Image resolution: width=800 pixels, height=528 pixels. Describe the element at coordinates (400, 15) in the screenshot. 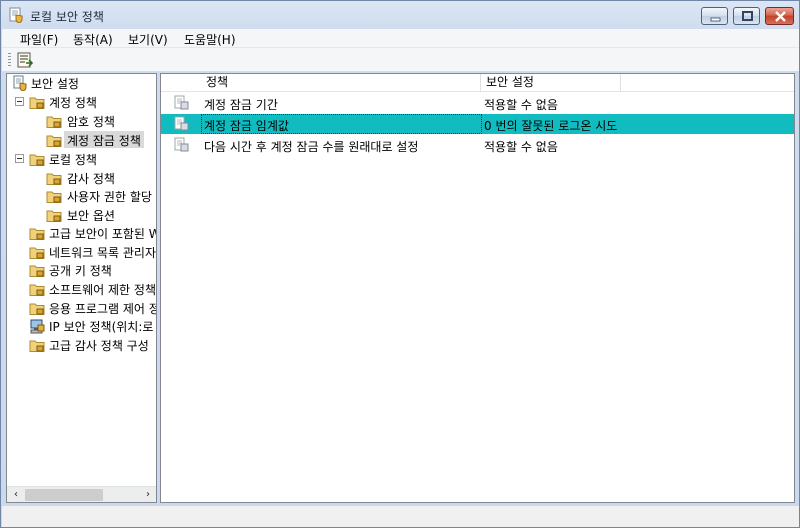

I see `title-bar: 로컬 보안 정책` at that location.